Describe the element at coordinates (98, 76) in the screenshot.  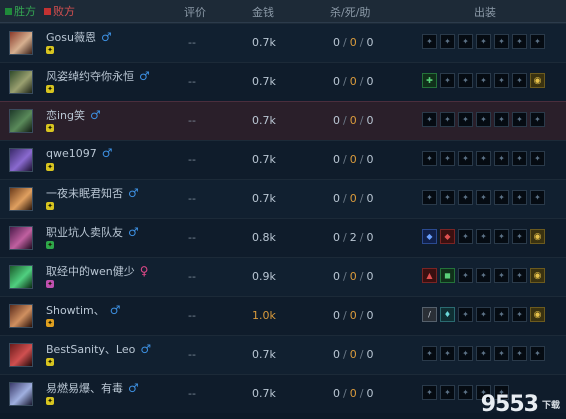
I see `player-name: 风姿绰约夺你永恒 ♂` at that location.